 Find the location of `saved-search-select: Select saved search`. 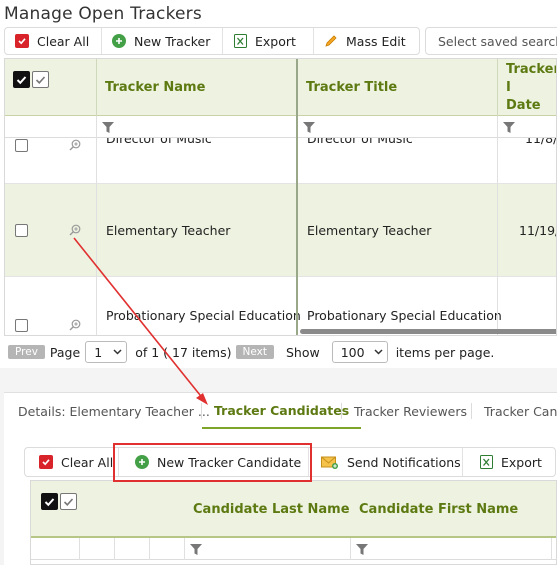

saved-search-select: Select saved search is located at coordinates (491, 41).